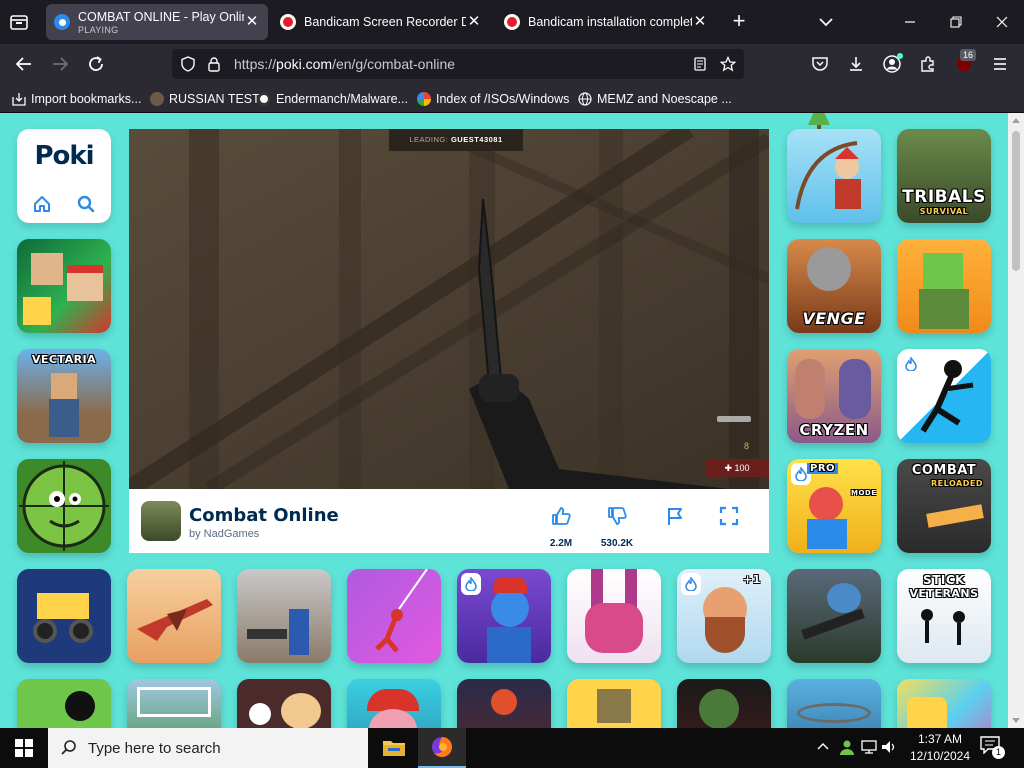 The image size is (1024, 768). What do you see at coordinates (834, 616) in the screenshot?
I see `game-card-soldier-shooter` at bounding box center [834, 616].